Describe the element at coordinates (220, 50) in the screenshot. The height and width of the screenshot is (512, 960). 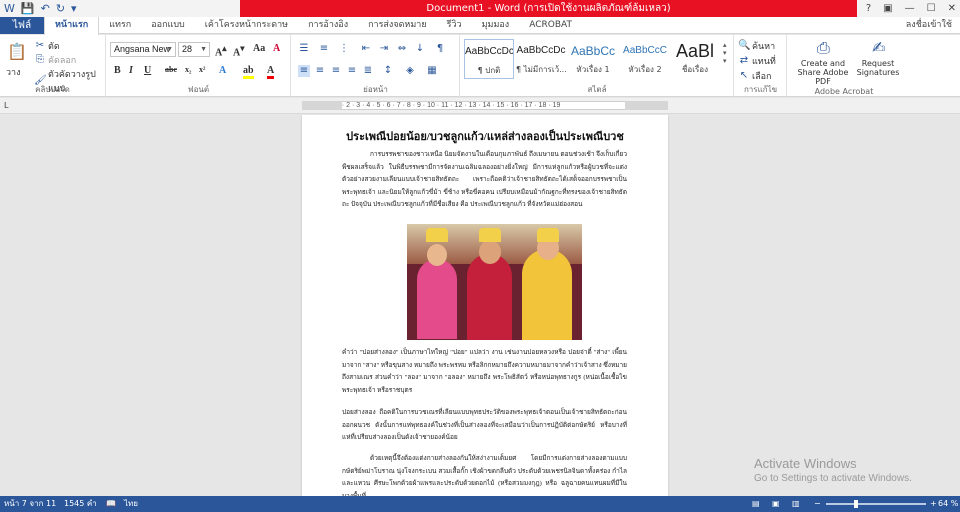
I see `grow-font-icon: A▴` at that location.